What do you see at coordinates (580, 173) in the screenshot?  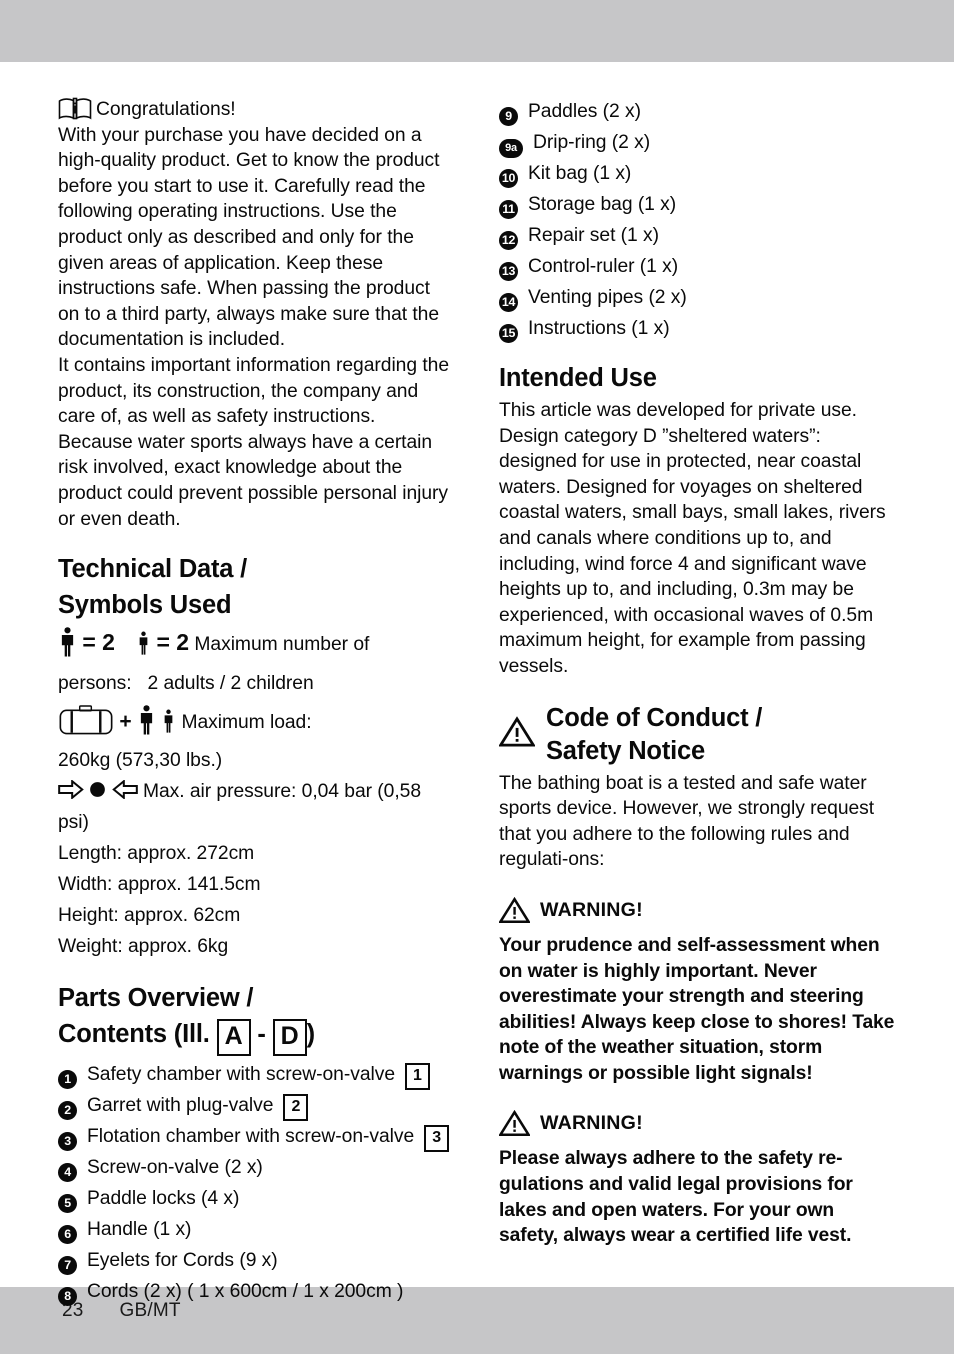 I see `item-label: Kit bag (1 x)` at bounding box center [580, 173].